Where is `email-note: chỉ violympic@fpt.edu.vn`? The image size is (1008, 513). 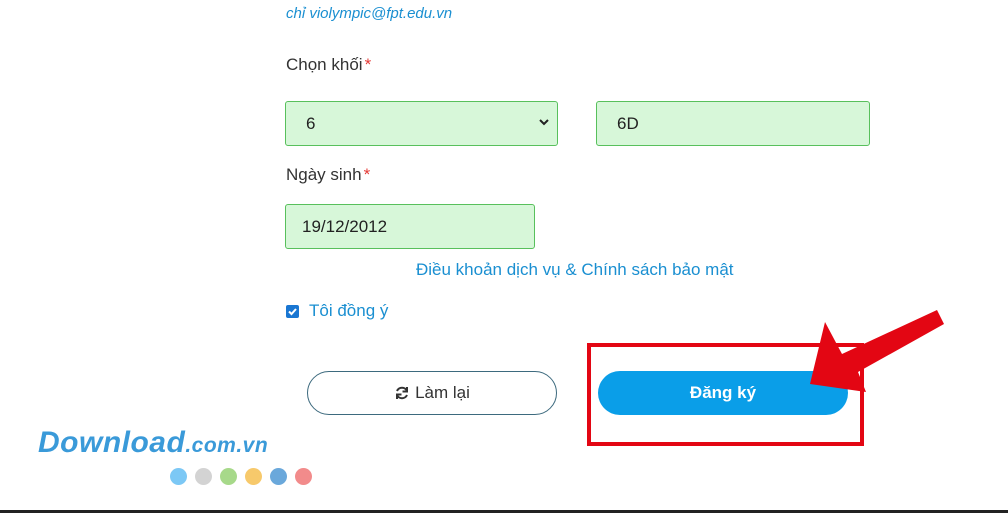 email-note: chỉ violympic@fpt.edu.vn is located at coordinates (369, 13).